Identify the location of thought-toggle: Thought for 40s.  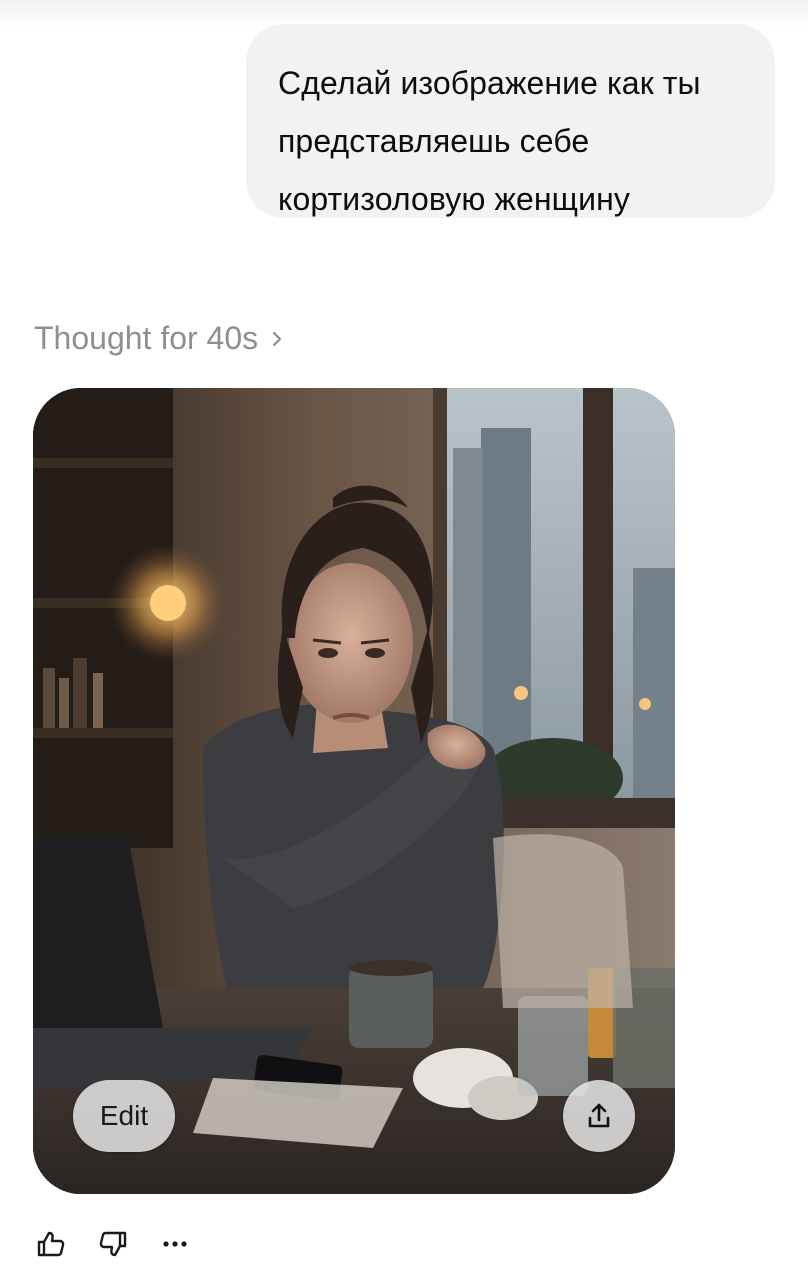
(160, 338).